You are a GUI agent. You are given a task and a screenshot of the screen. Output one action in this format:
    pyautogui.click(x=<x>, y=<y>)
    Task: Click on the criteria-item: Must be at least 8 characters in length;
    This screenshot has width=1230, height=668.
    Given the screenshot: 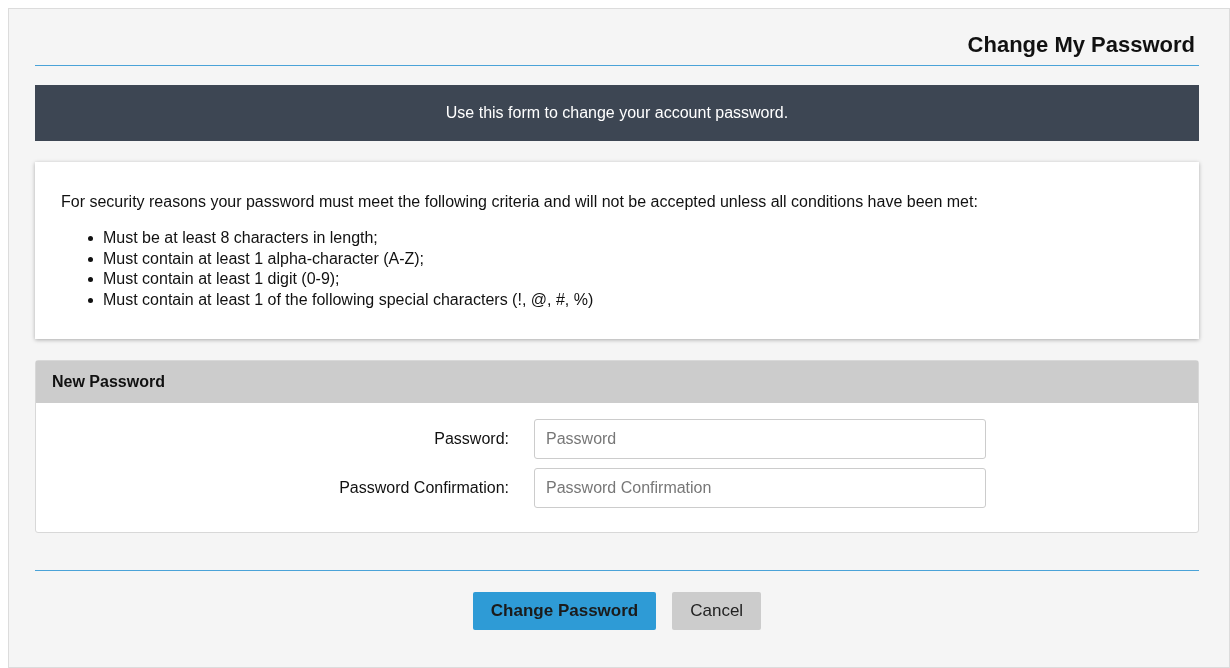 What is the action you would take?
    pyautogui.click(x=240, y=238)
    